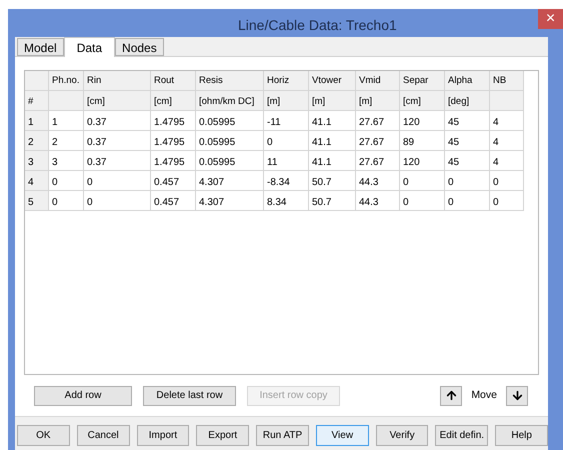 The width and height of the screenshot is (563, 450). I want to click on row-header: 5, so click(37, 201).